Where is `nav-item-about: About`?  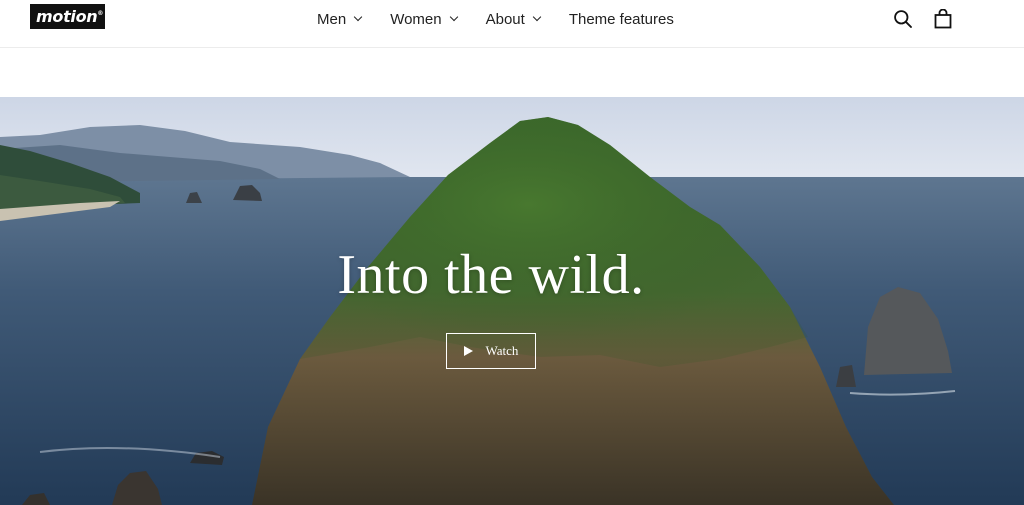
nav-item-about: About is located at coordinates (513, 19).